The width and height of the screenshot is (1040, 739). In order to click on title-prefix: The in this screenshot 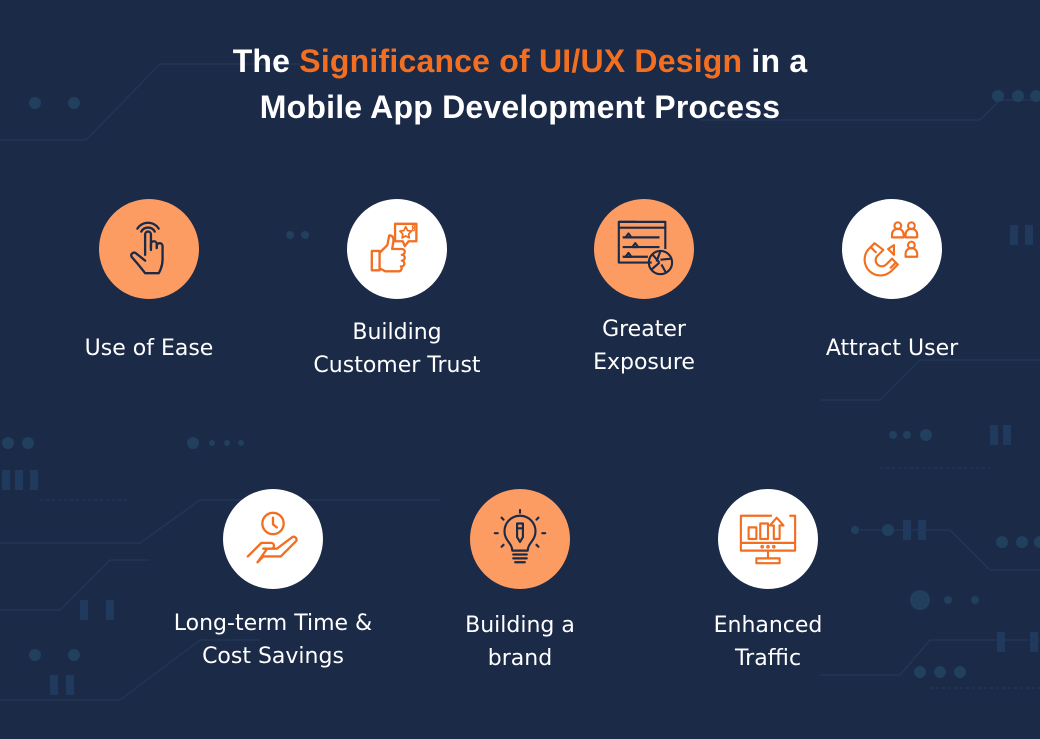, I will do `click(266, 61)`.